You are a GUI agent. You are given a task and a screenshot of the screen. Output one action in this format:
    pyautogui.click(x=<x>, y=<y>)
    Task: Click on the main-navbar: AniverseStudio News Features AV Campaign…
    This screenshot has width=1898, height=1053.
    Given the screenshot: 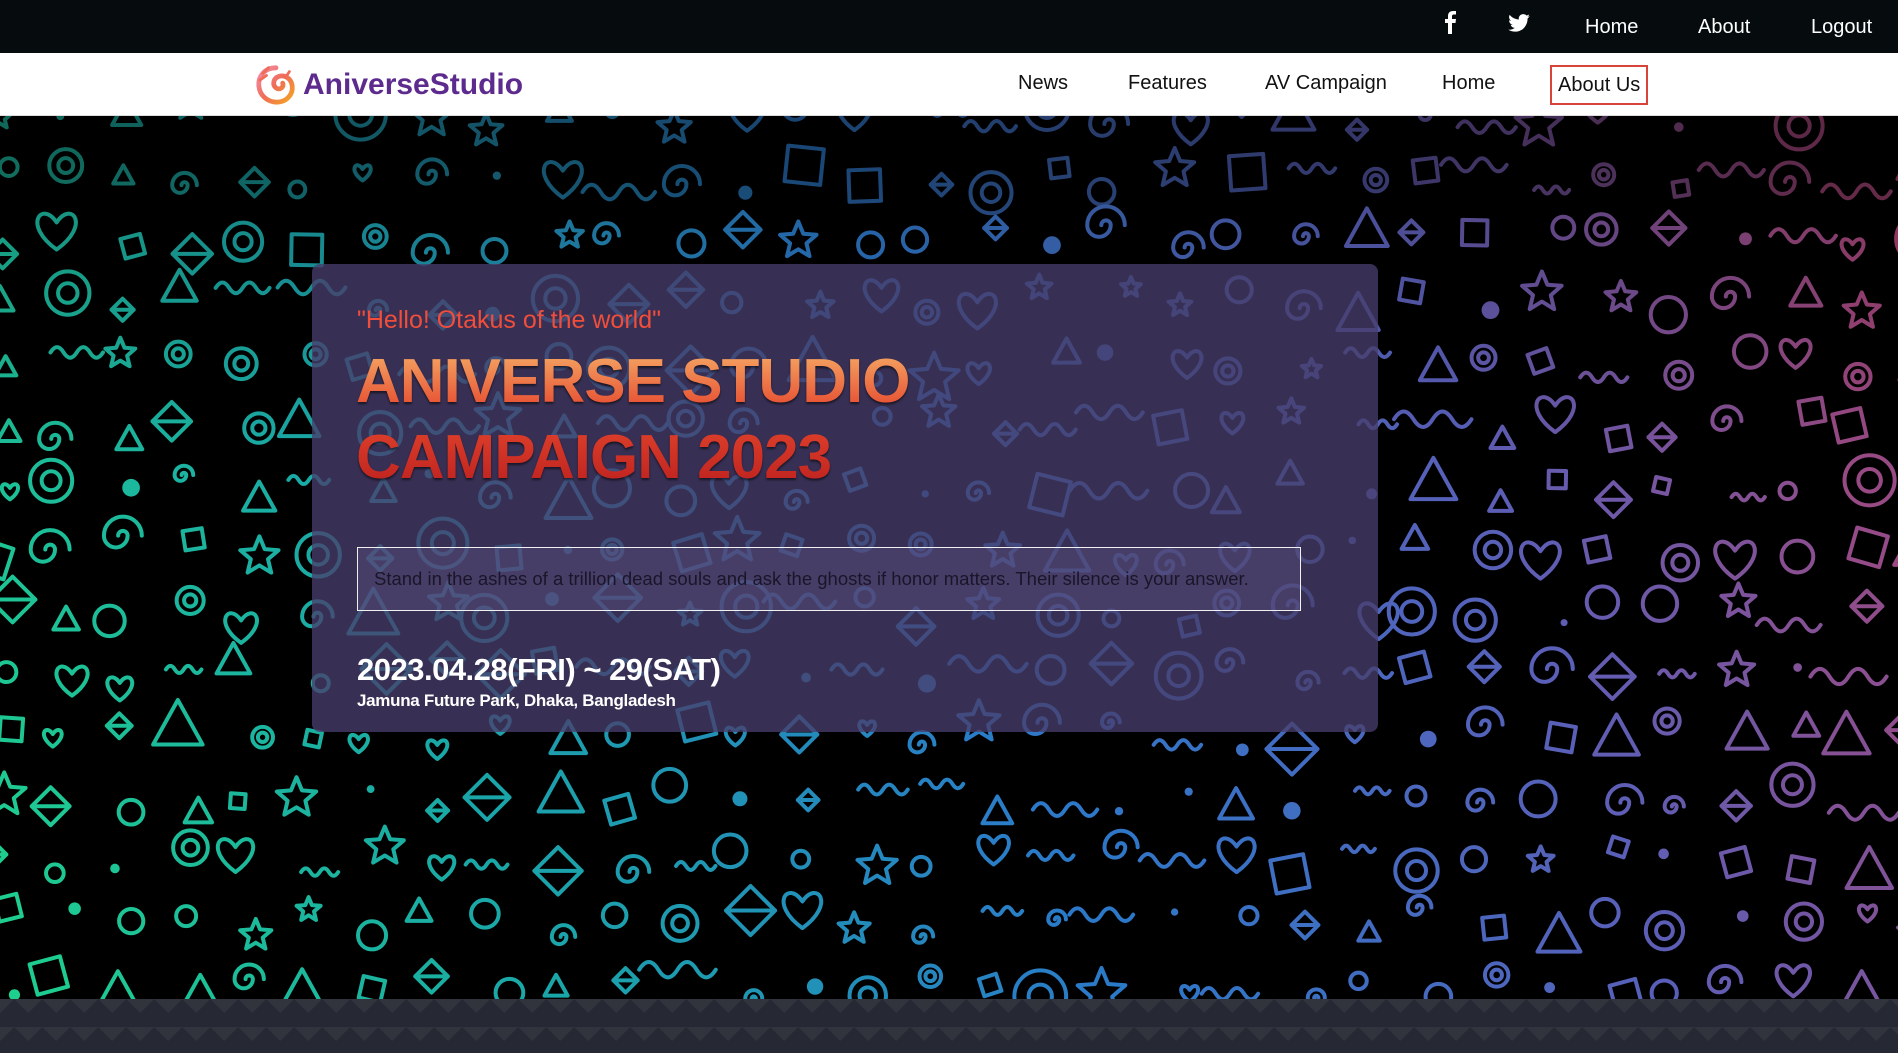 What is the action you would take?
    pyautogui.click(x=949, y=84)
    